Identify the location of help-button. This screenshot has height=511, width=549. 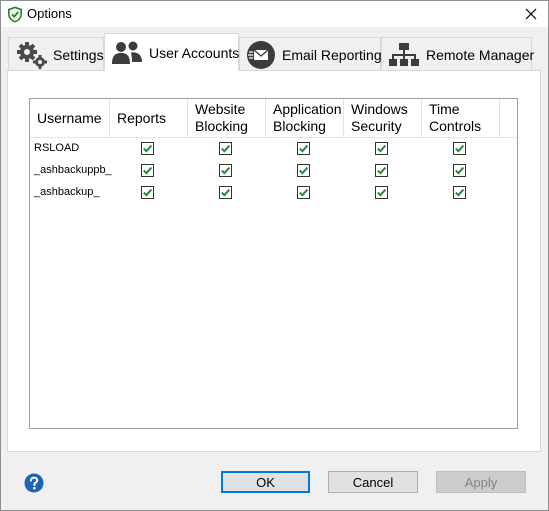
(34, 483).